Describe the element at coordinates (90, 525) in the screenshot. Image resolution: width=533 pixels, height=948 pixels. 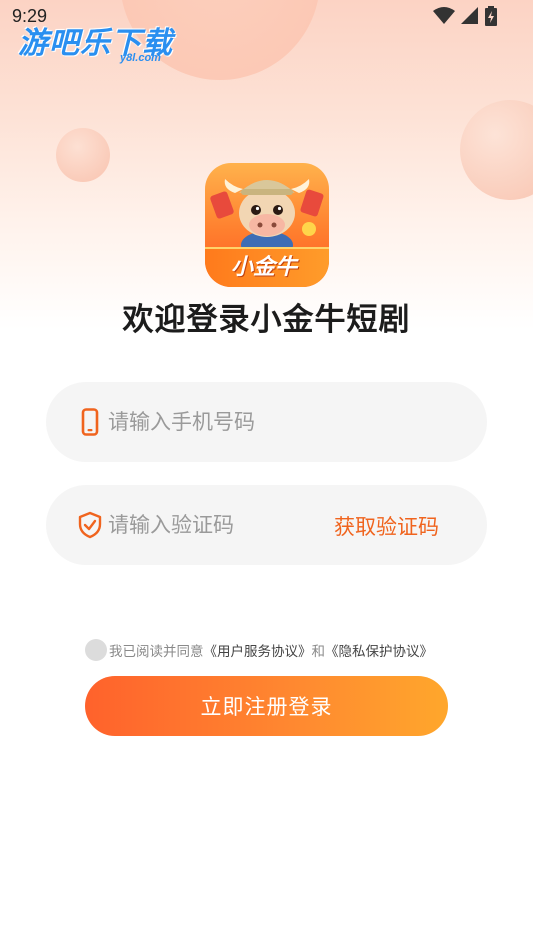
I see `shield-check-icon` at that location.